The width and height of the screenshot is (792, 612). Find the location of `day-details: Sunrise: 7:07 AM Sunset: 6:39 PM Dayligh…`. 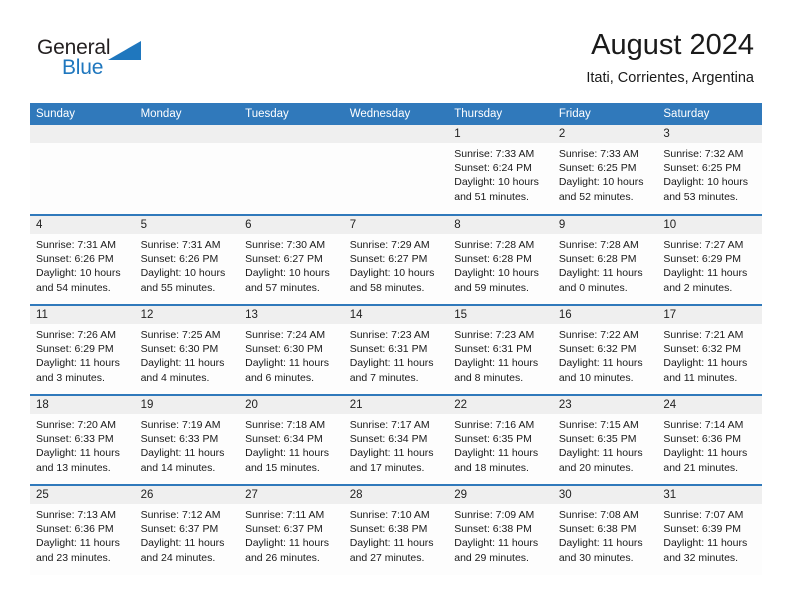

day-details: Sunrise: 7:07 AM Sunset: 6:39 PM Dayligh… is located at coordinates (709, 534).